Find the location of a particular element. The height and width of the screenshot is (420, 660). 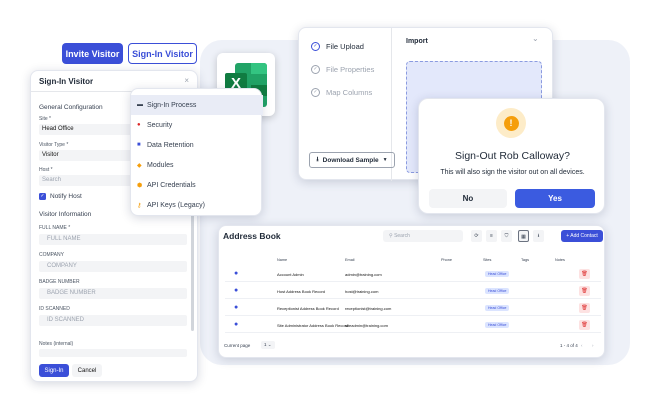

step-label: Map Columns is located at coordinates (349, 92).